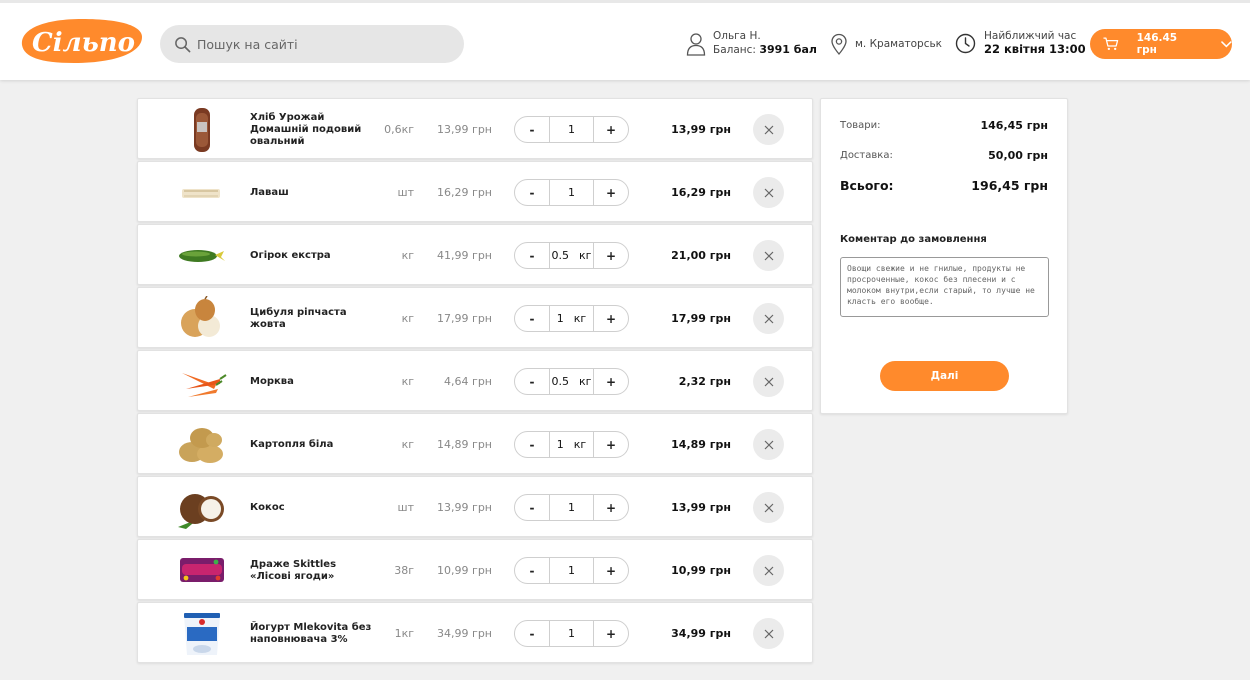 This screenshot has width=1250, height=680. Describe the element at coordinates (306, 129) in the screenshot. I see `item-name: Хліб Урожай Домашній подовий овальний` at that location.